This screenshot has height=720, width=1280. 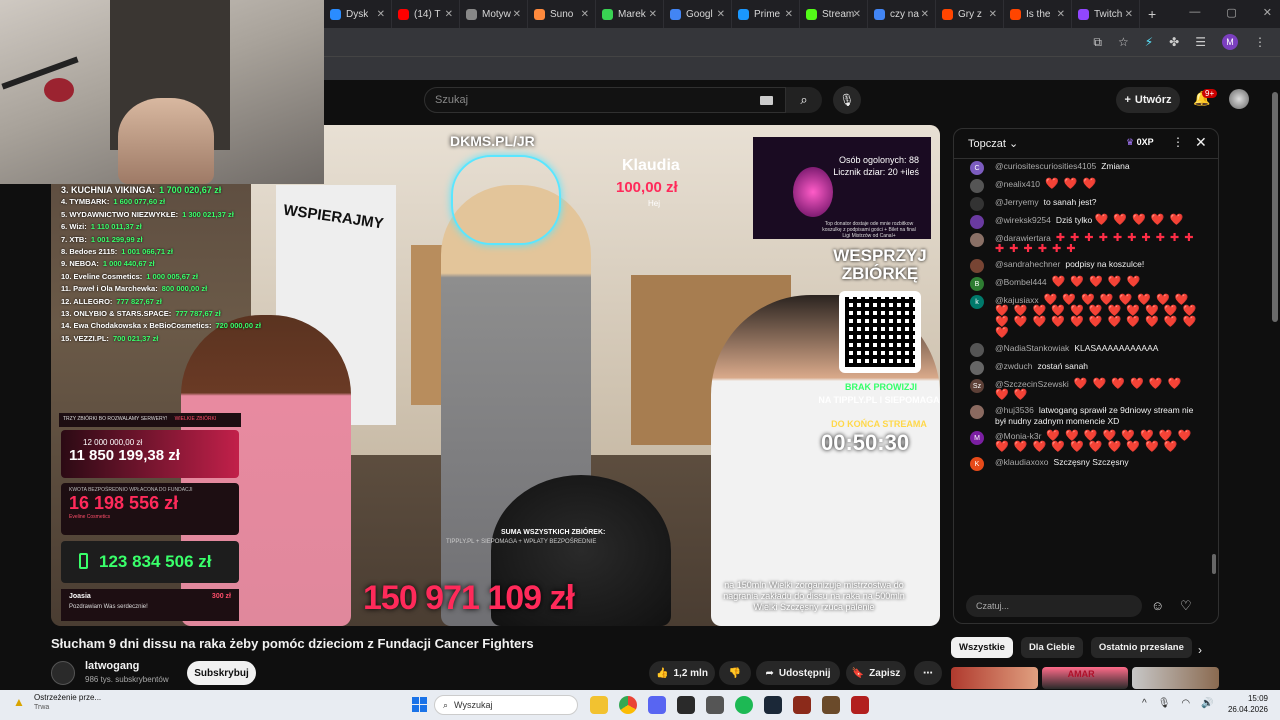 I want to click on filter-chip: Dla Ciebie, so click(x=1051, y=647).